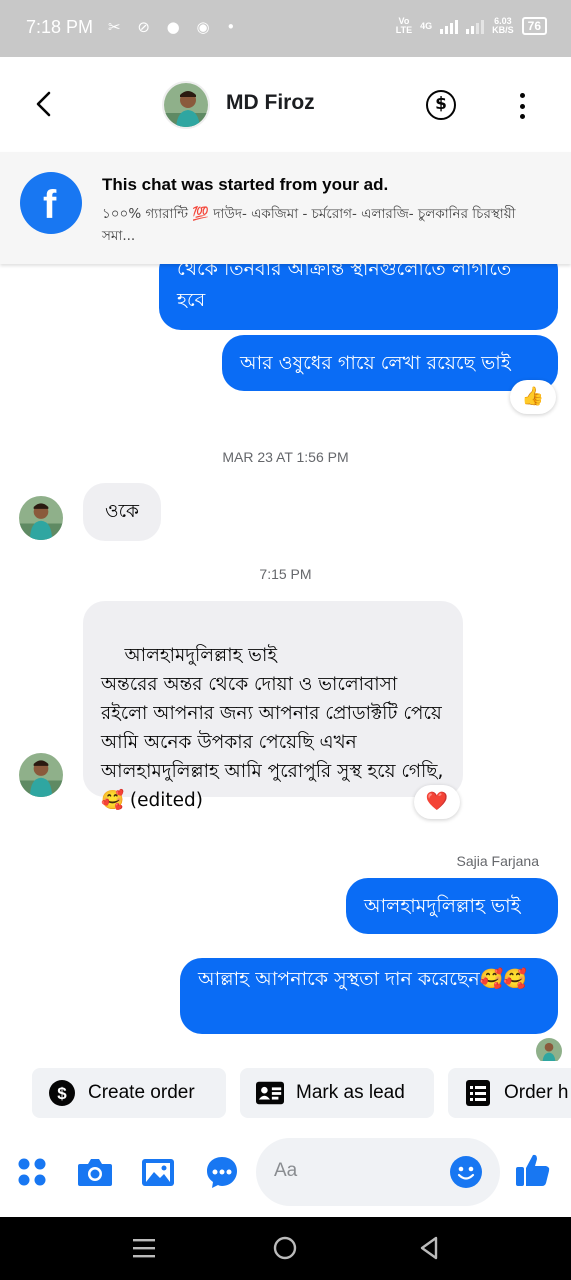 Image resolution: width=571 pixels, height=1280 pixels. What do you see at coordinates (144, 1248) in the screenshot?
I see `recent-apps-icon` at bounding box center [144, 1248].